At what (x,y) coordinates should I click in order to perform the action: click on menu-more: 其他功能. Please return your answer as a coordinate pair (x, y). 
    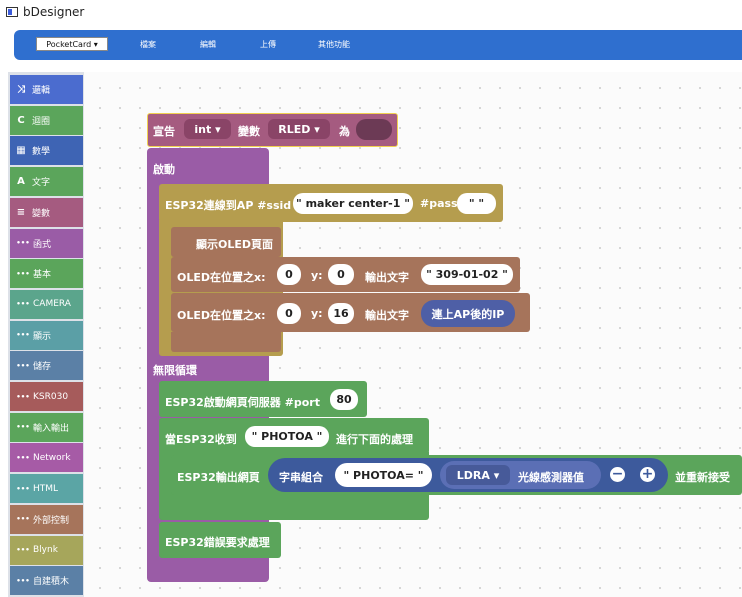
    Looking at the image, I should click on (334, 44).